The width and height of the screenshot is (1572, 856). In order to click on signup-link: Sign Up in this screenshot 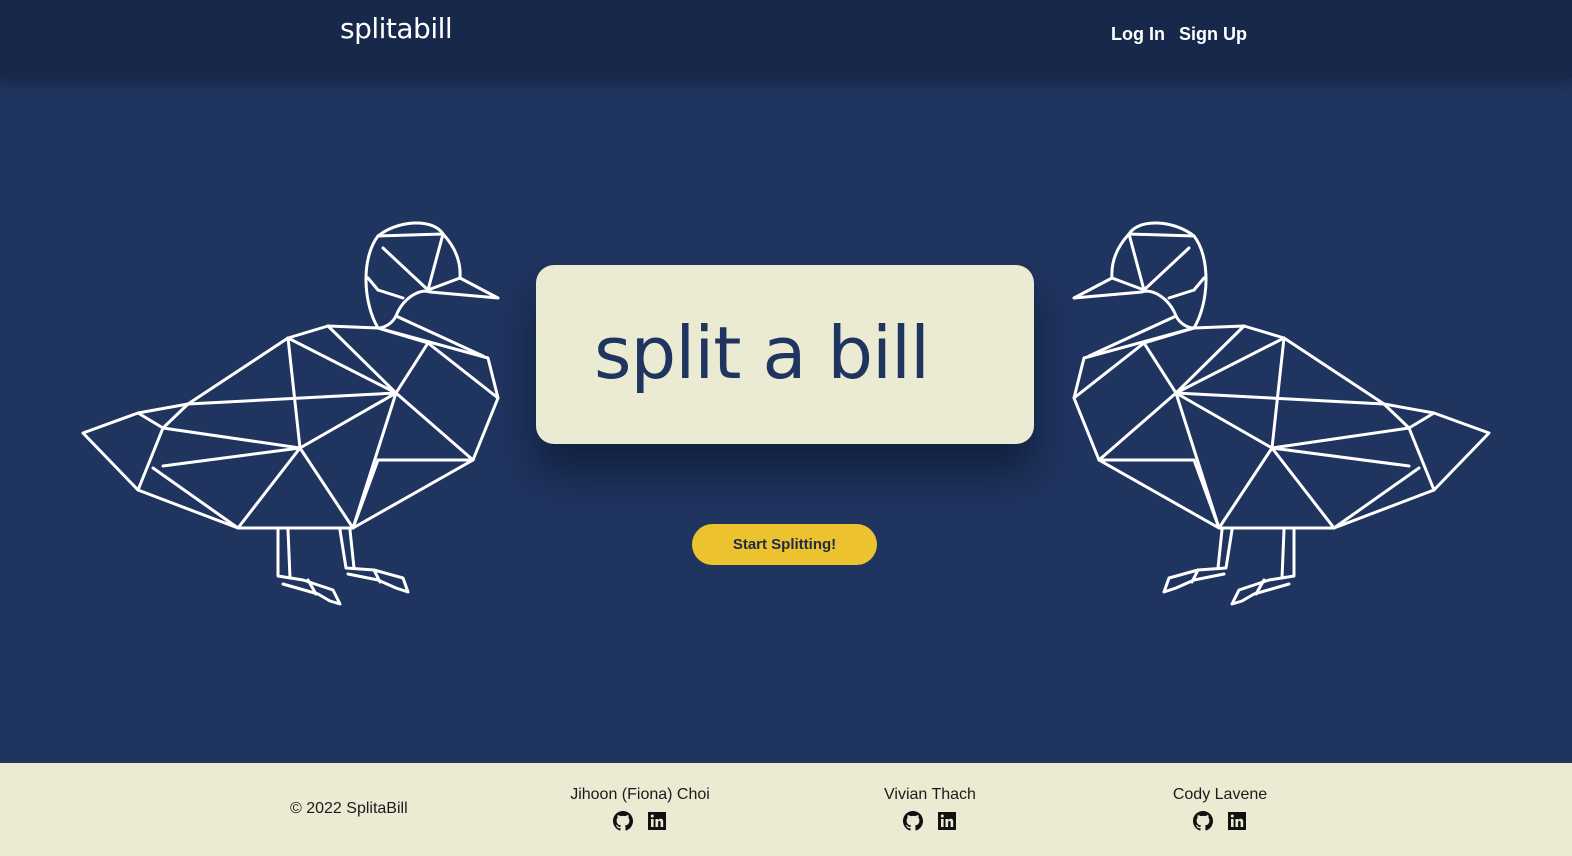, I will do `click(1213, 34)`.